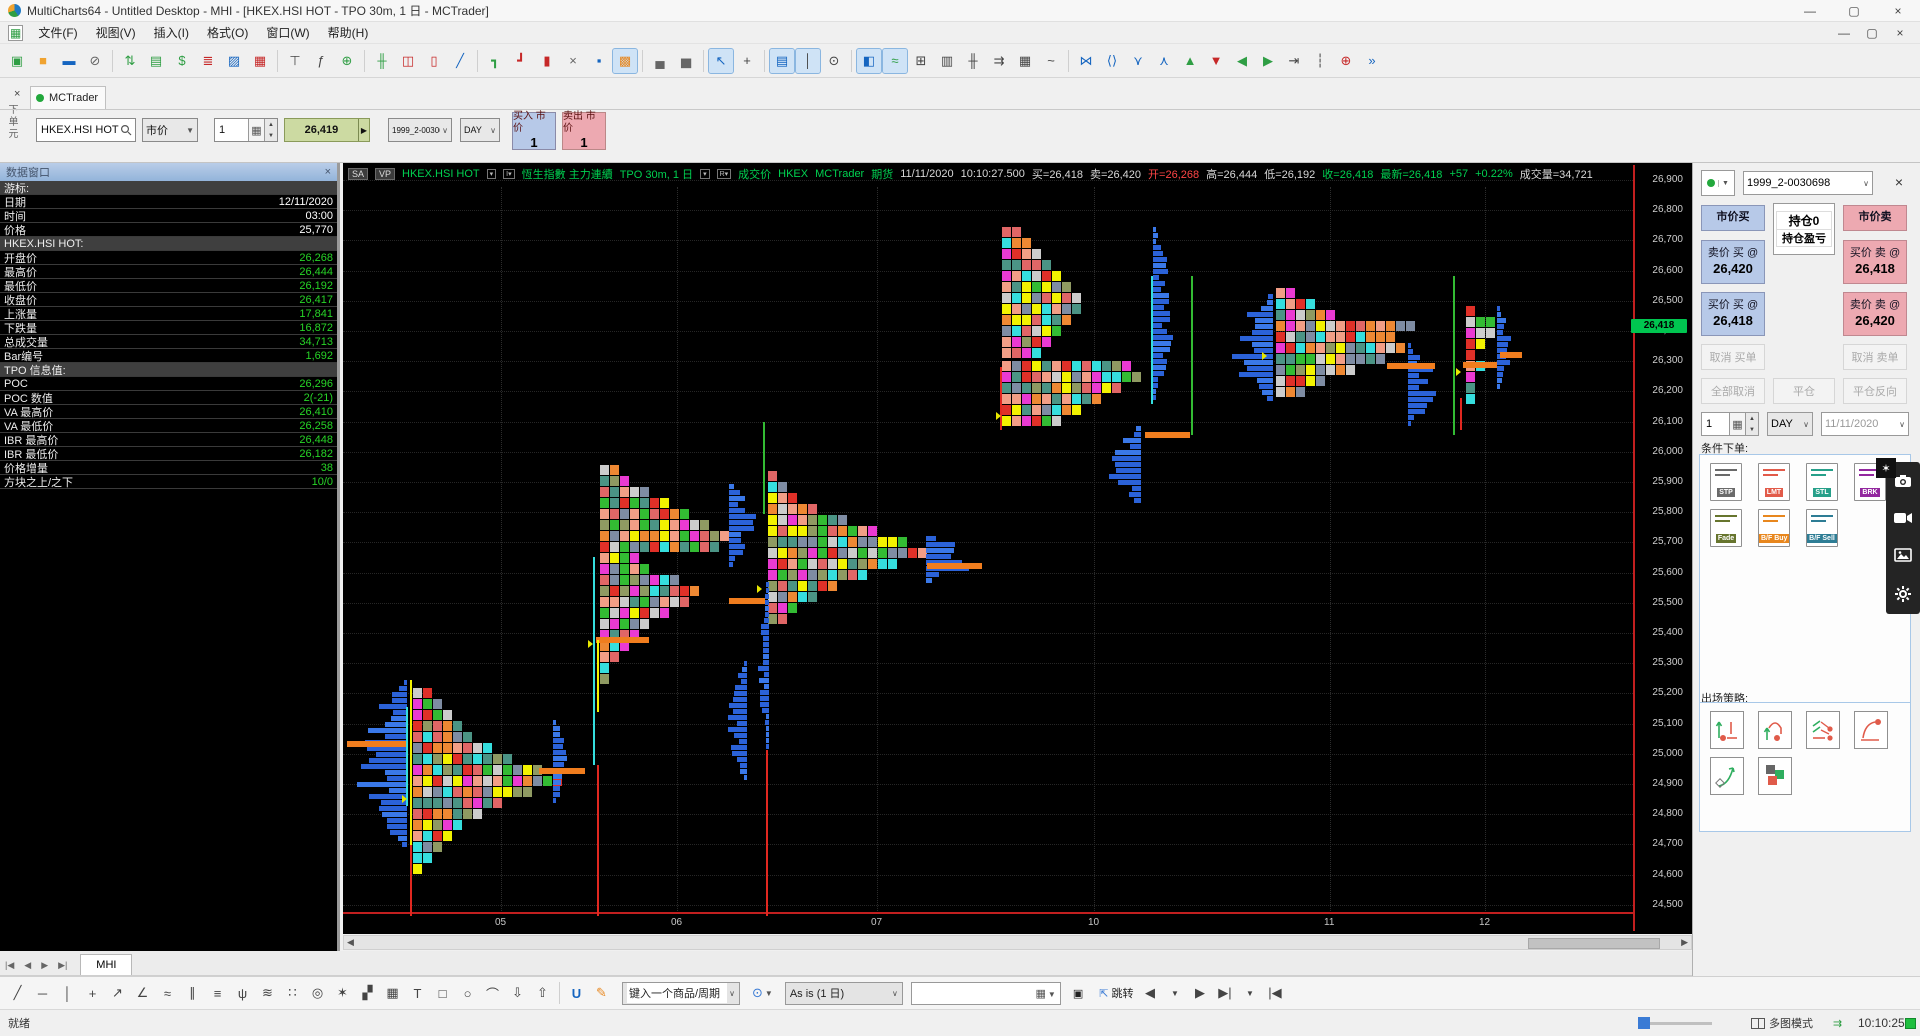 The width and height of the screenshot is (1920, 1036). What do you see at coordinates (782, 60) in the screenshot?
I see `text-annotation-icon: ▤` at bounding box center [782, 60].